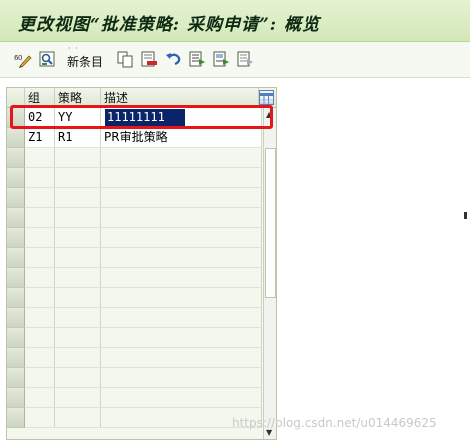  I want to click on table-row: Z1 R1 PR审批策略, so click(134, 138).